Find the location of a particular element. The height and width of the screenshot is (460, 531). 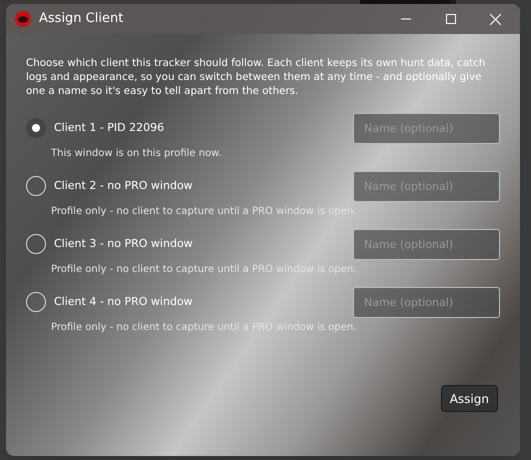

client-label: Client 3 - no PRO window is located at coordinates (123, 244).